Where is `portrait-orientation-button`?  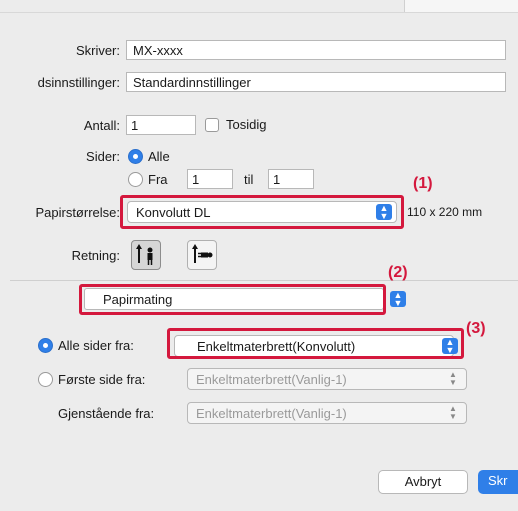 portrait-orientation-button is located at coordinates (146, 255).